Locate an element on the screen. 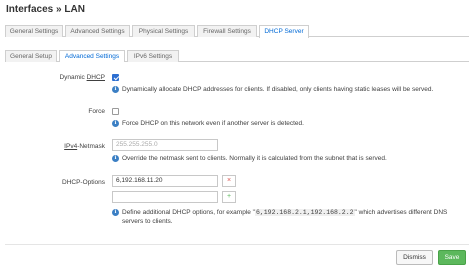 The height and width of the screenshot is (271, 474). tab-firewall-settings: Firewall Settings is located at coordinates (227, 31).